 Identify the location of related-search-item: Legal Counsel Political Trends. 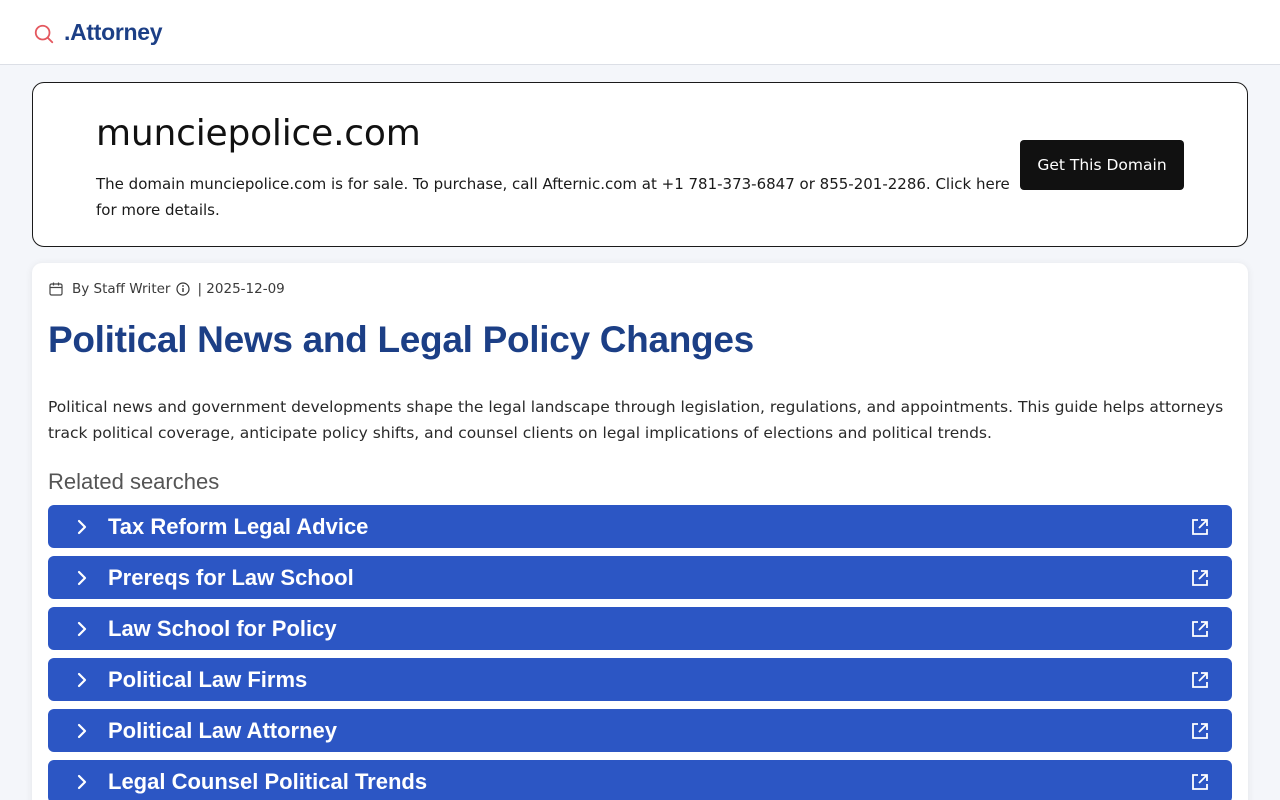
(640, 780).